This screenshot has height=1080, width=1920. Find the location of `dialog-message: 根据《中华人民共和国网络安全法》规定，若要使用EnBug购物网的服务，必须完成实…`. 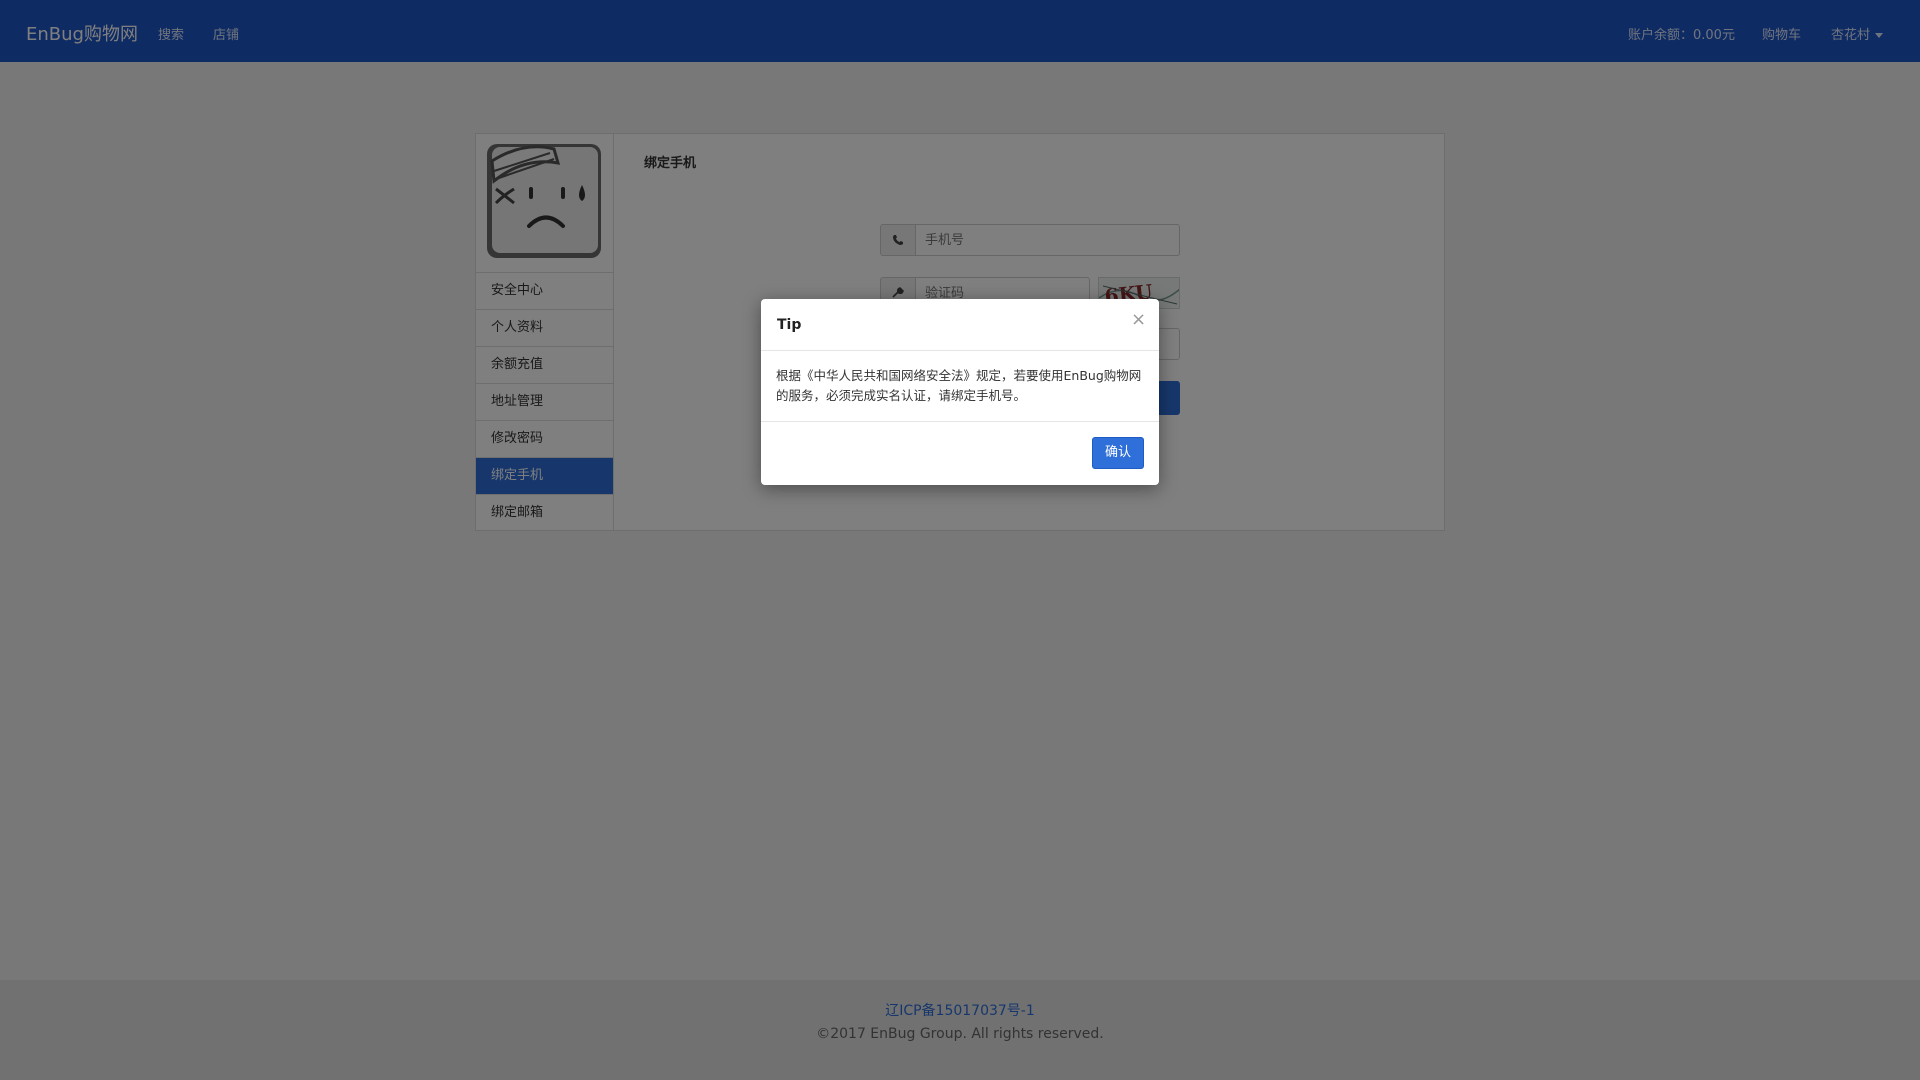

dialog-message: 根据《中华人民共和国网络安全法》规定，若要使用EnBug购物网的服务，必须完成实… is located at coordinates (959, 385).